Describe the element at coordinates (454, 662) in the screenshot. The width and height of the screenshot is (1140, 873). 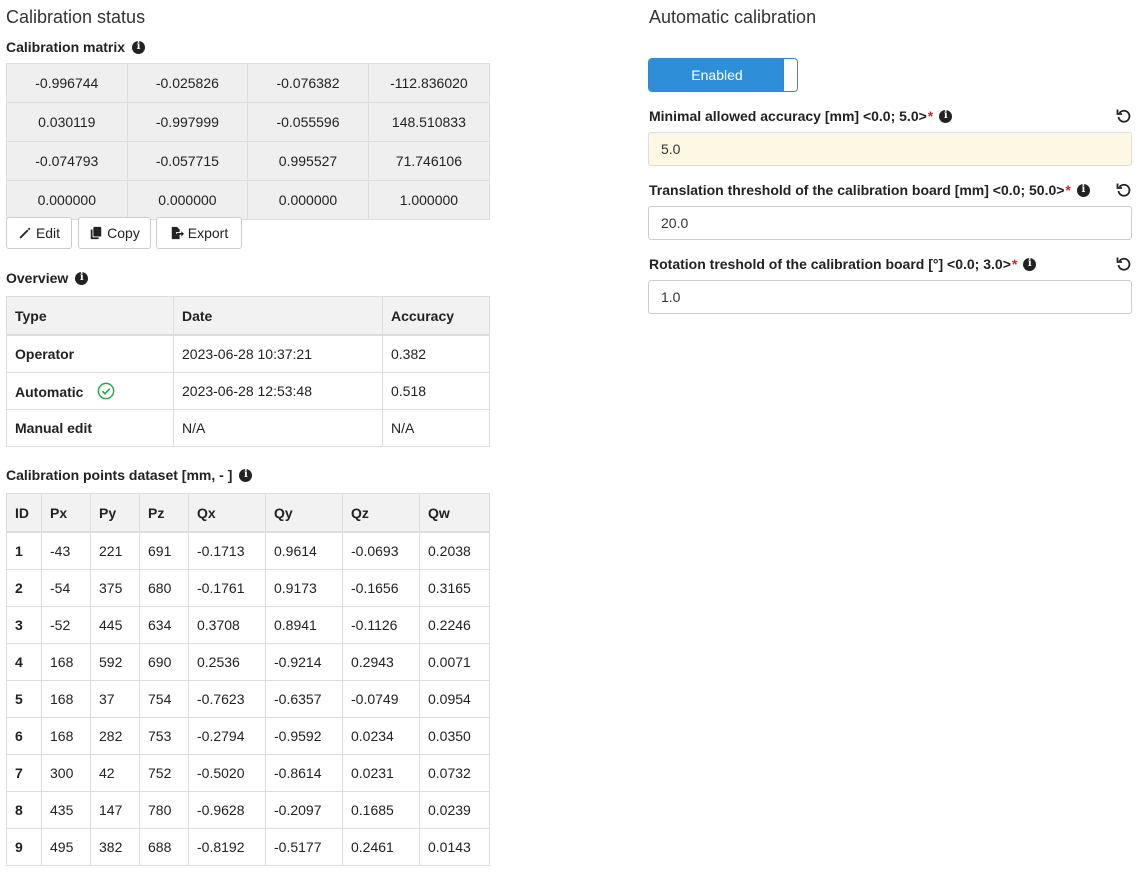
I see `point-value: 0.0071` at that location.